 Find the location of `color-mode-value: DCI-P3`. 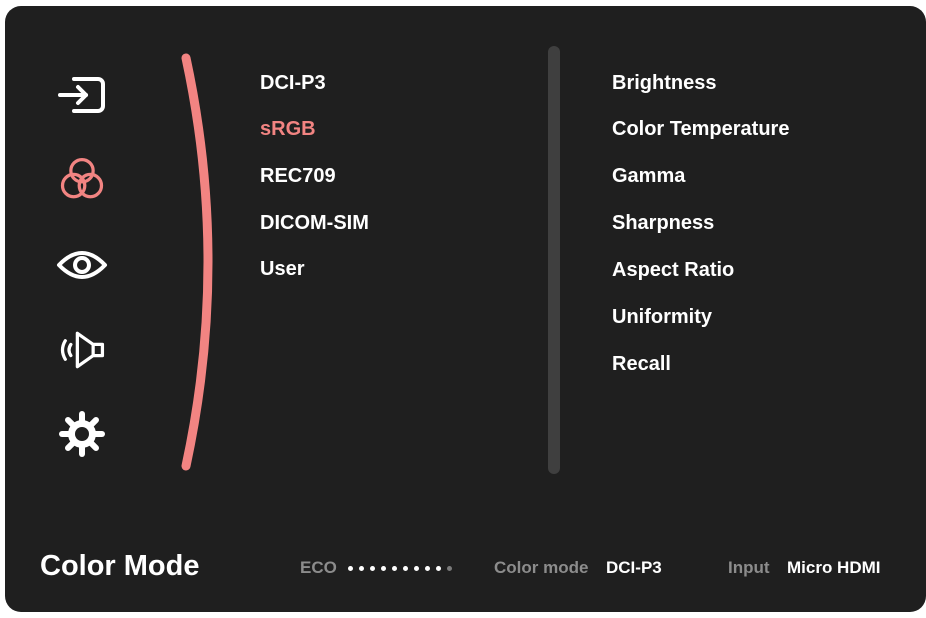

color-mode-value: DCI-P3 is located at coordinates (634, 567).